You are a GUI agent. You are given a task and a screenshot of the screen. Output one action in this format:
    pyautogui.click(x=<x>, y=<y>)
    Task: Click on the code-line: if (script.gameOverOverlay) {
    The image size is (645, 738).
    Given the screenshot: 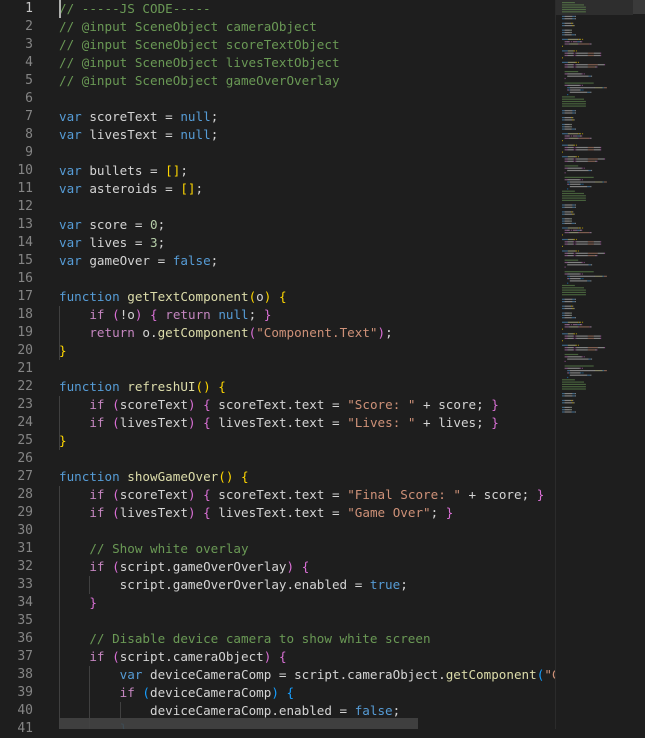 What is the action you would take?
    pyautogui.click(x=184, y=567)
    